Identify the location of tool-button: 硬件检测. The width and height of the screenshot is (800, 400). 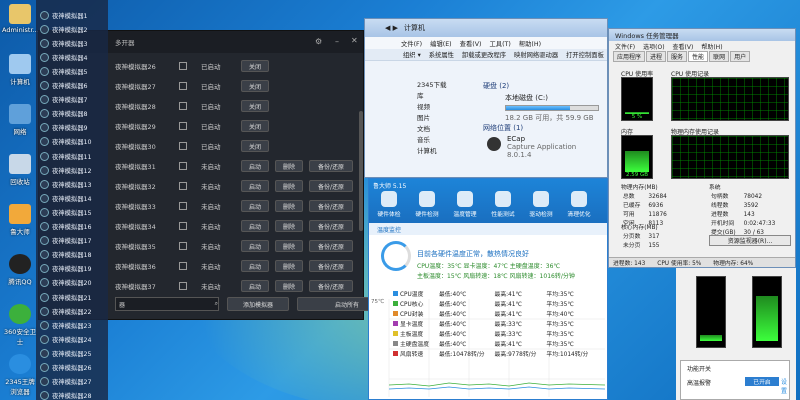
(427, 204).